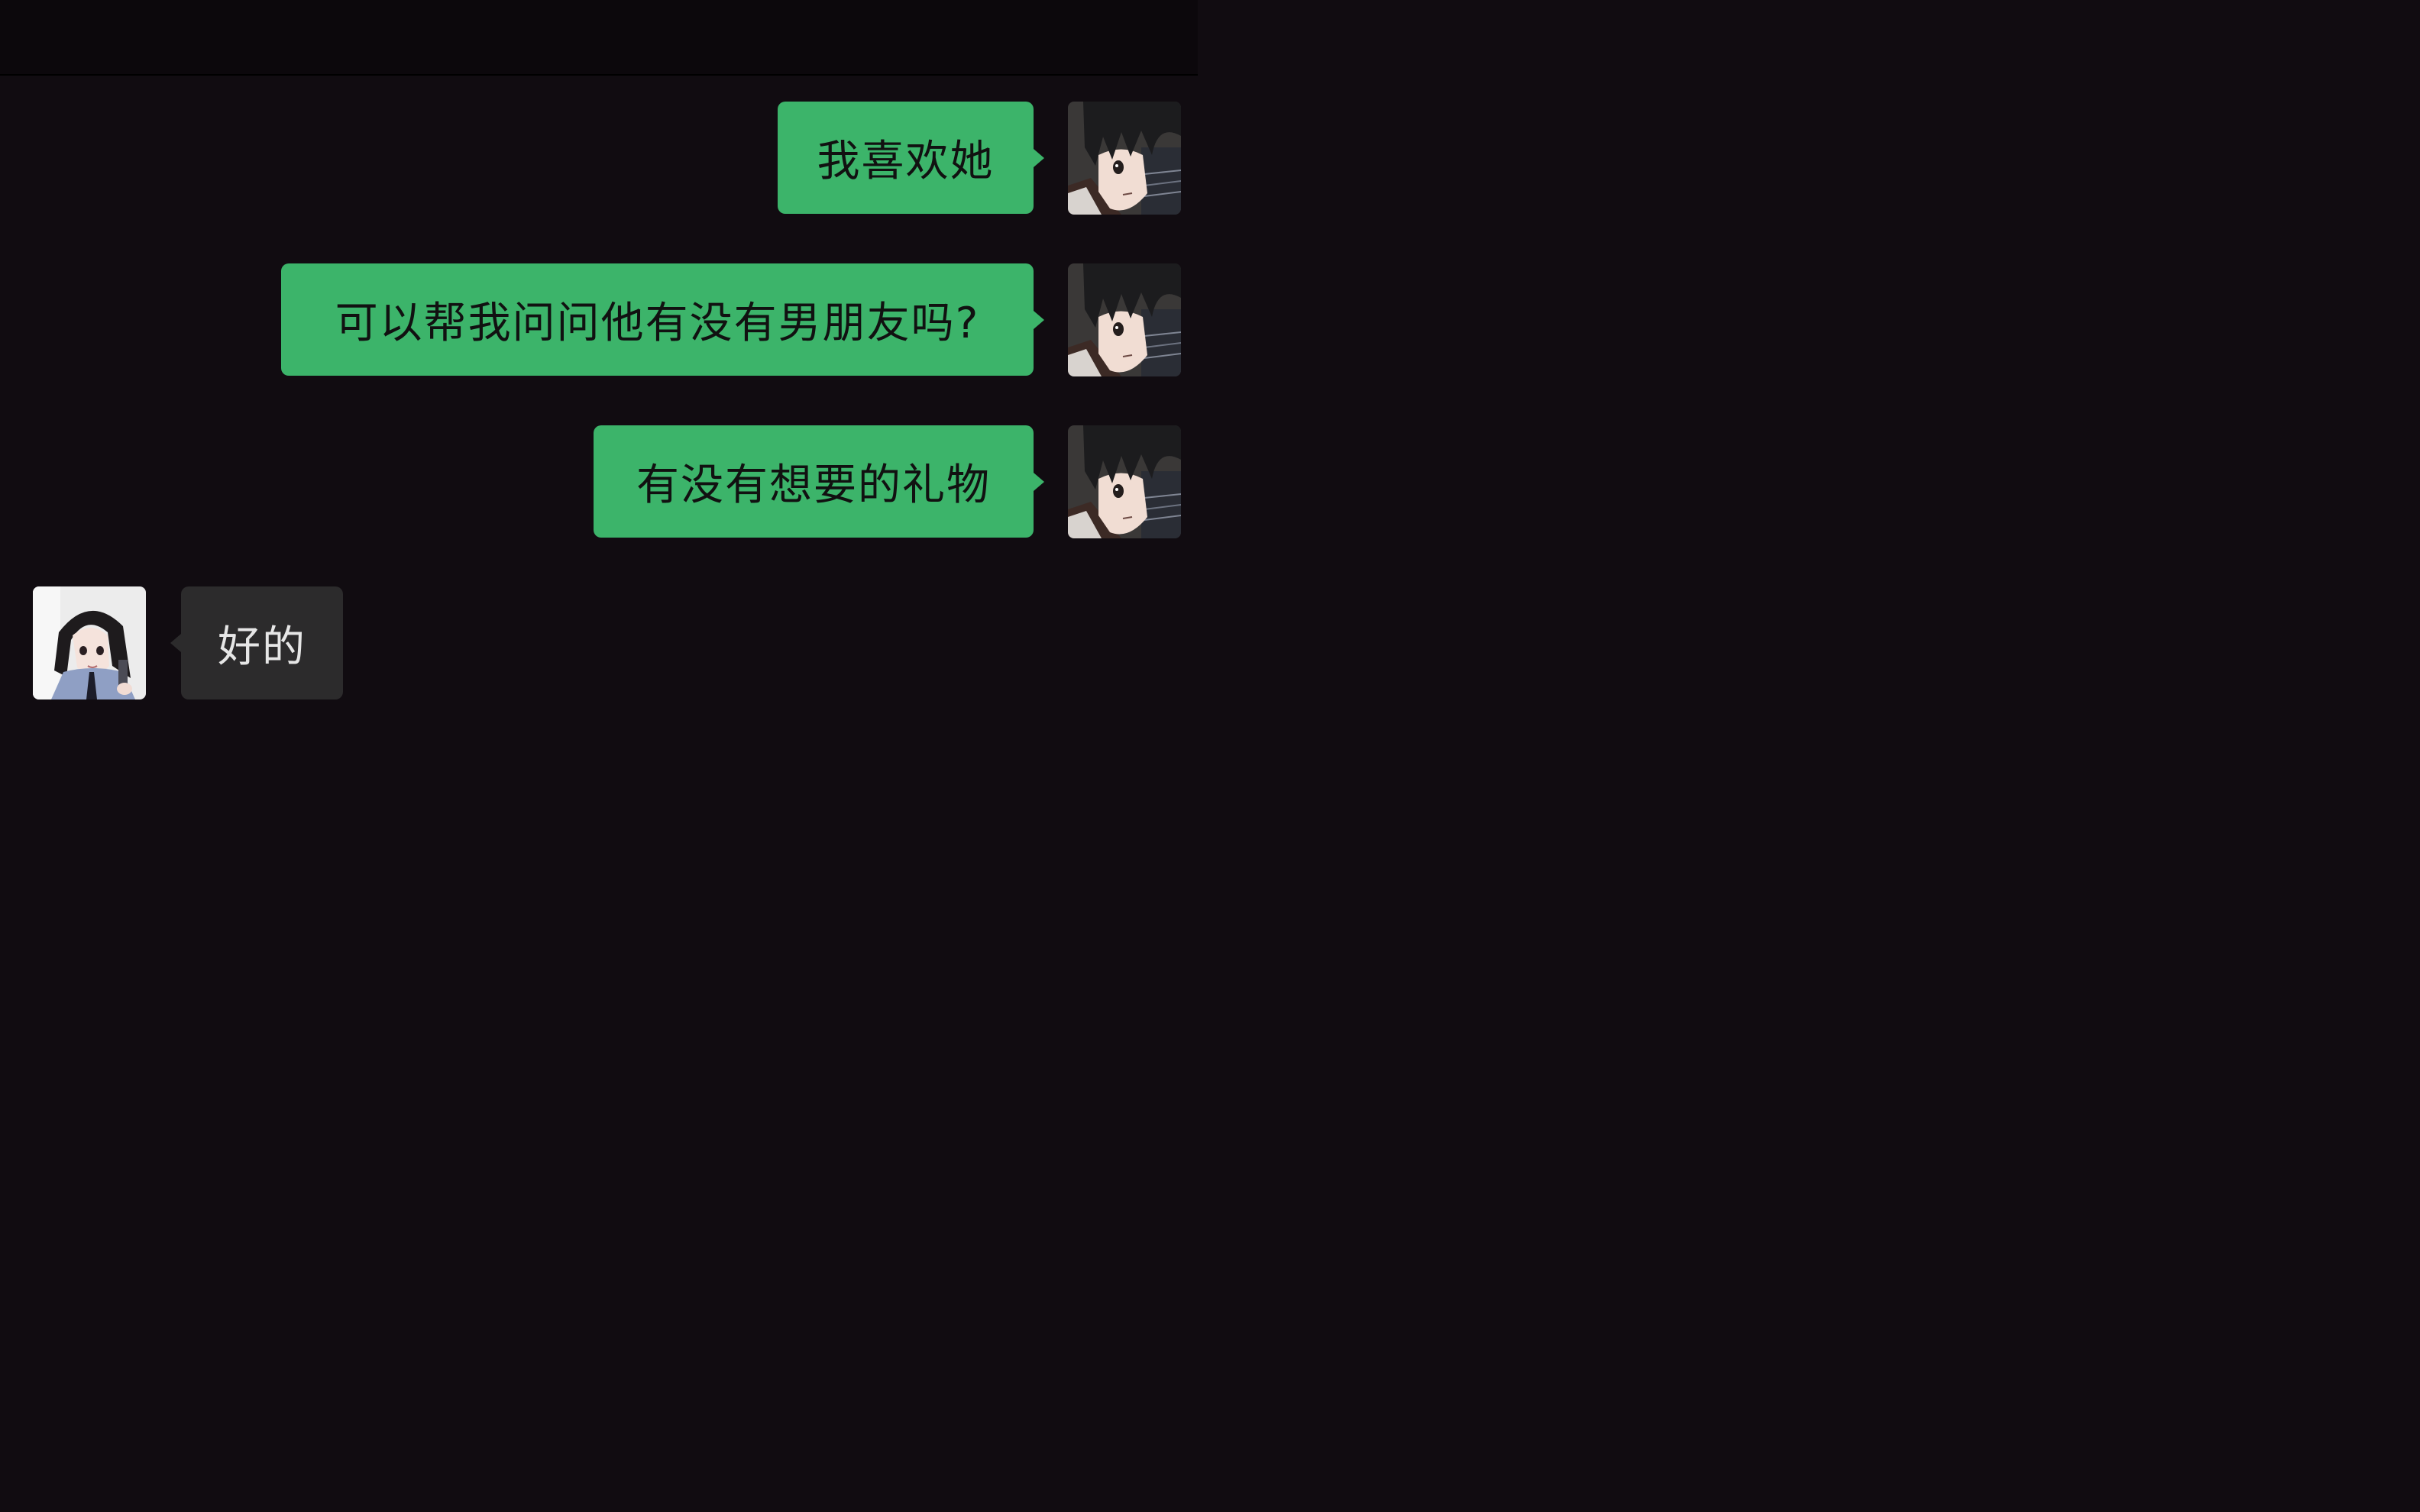 The width and height of the screenshot is (2420, 1512). What do you see at coordinates (89, 642) in the screenshot?
I see `contact-avatar-anime-girl-icon` at bounding box center [89, 642].